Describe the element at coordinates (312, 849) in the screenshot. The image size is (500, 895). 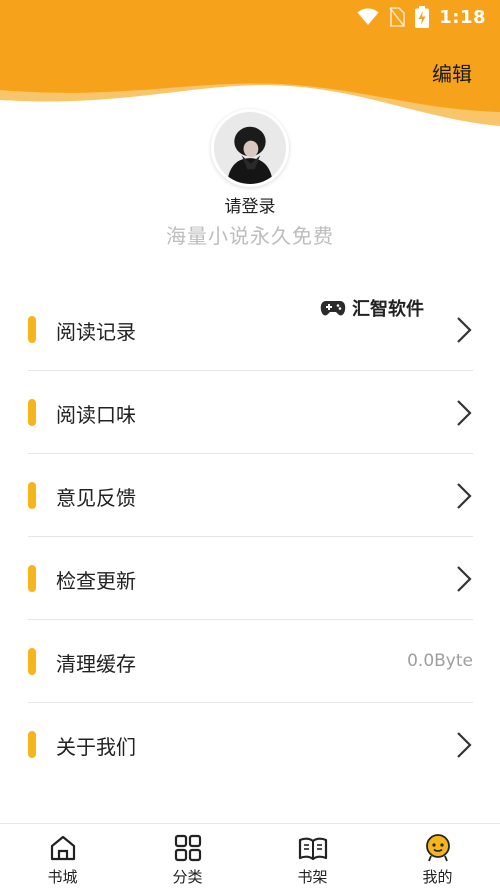
I see `open-book-icon` at that location.